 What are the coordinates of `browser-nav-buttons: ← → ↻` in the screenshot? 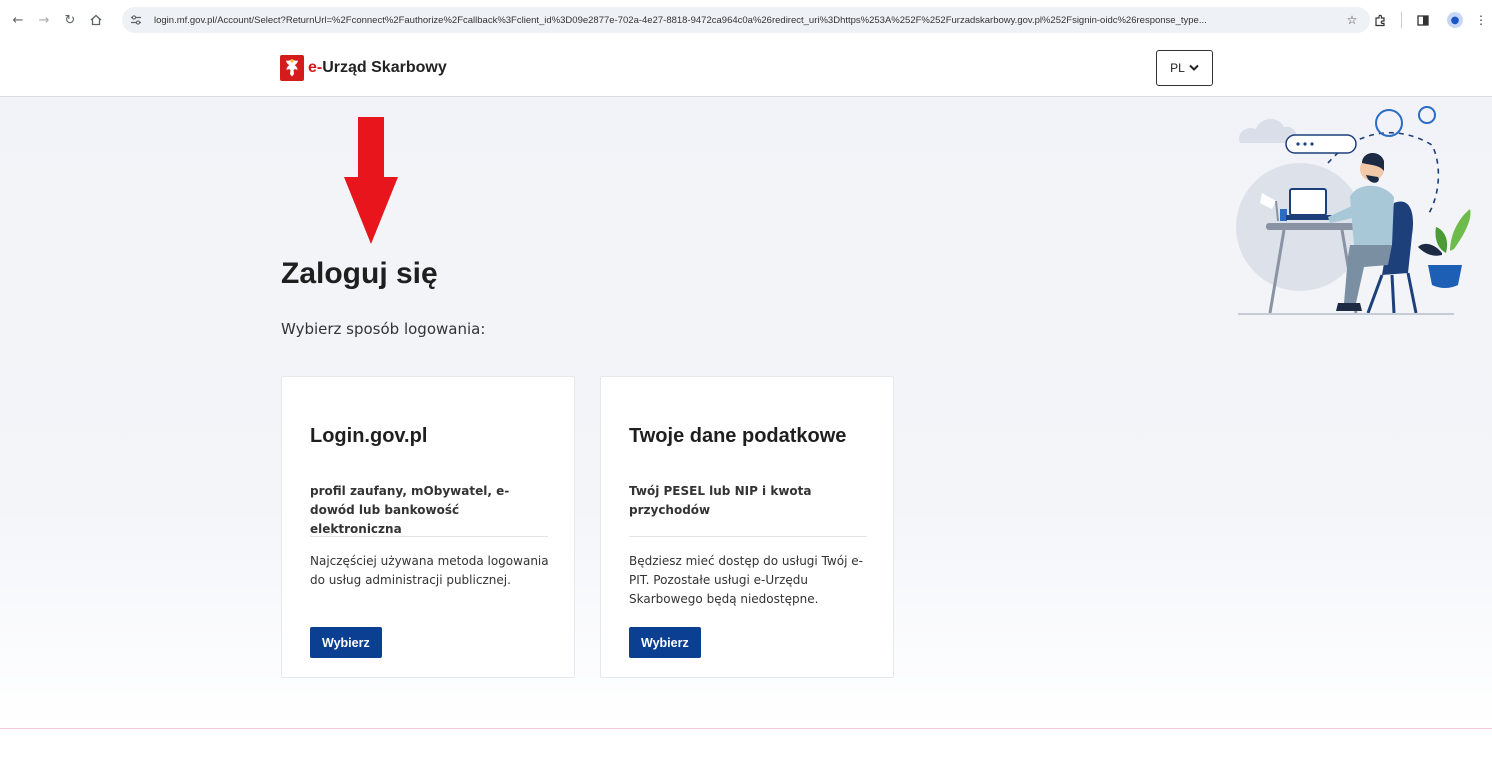 It's located at (57, 20).